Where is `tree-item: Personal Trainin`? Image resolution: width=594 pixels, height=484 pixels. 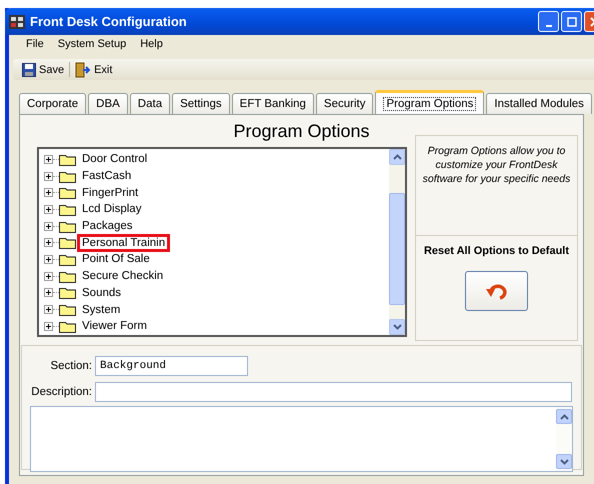 tree-item: Personal Trainin is located at coordinates (124, 242).